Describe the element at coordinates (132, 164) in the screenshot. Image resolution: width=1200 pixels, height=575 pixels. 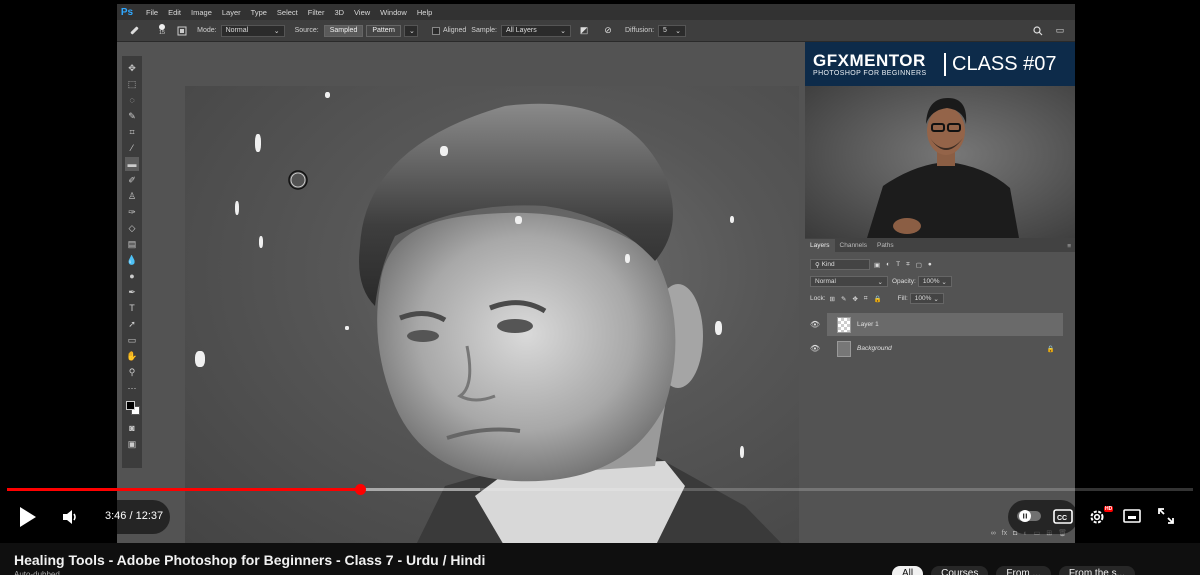
I see `healing-brush-tool-icon: ▬` at that location.